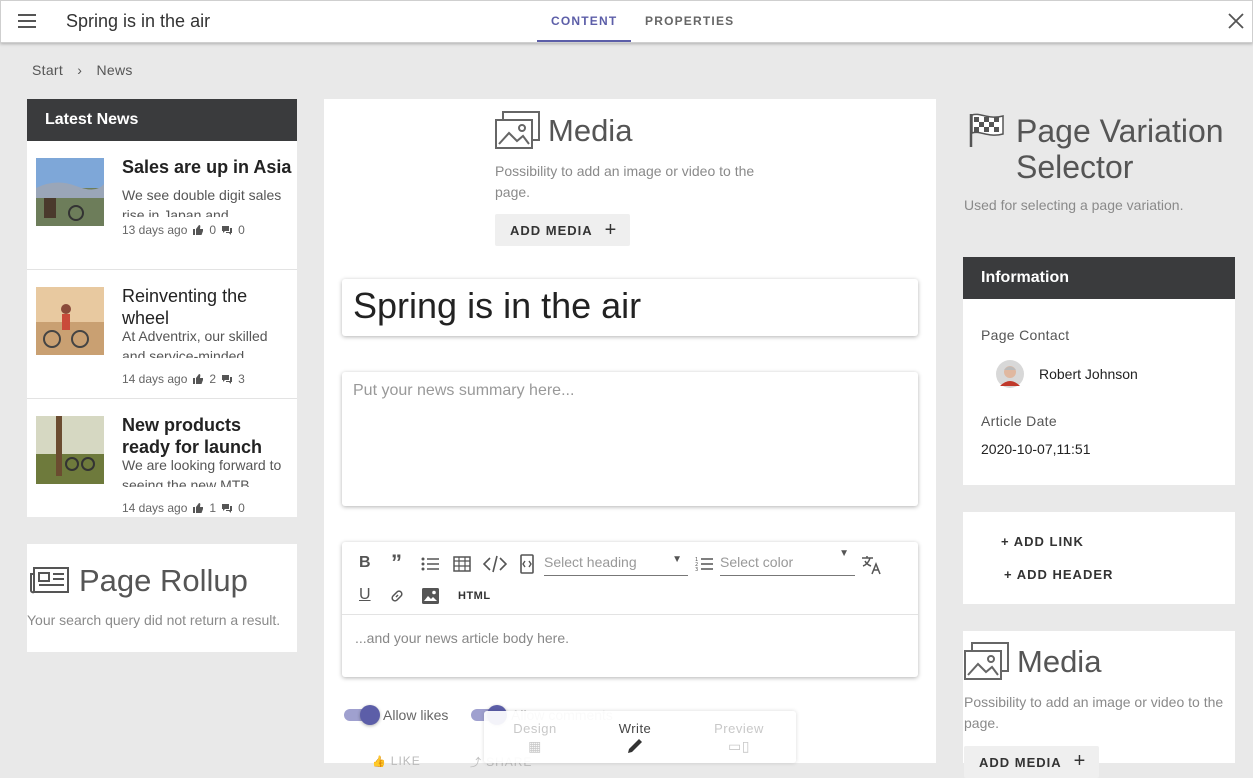 Image resolution: width=1253 pixels, height=778 pixels. I want to click on like-button: 👍 LIKE, so click(396, 761).